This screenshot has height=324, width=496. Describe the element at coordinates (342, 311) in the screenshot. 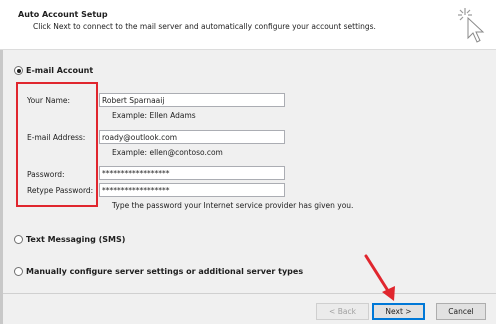

I see `back-button: < Back` at that location.